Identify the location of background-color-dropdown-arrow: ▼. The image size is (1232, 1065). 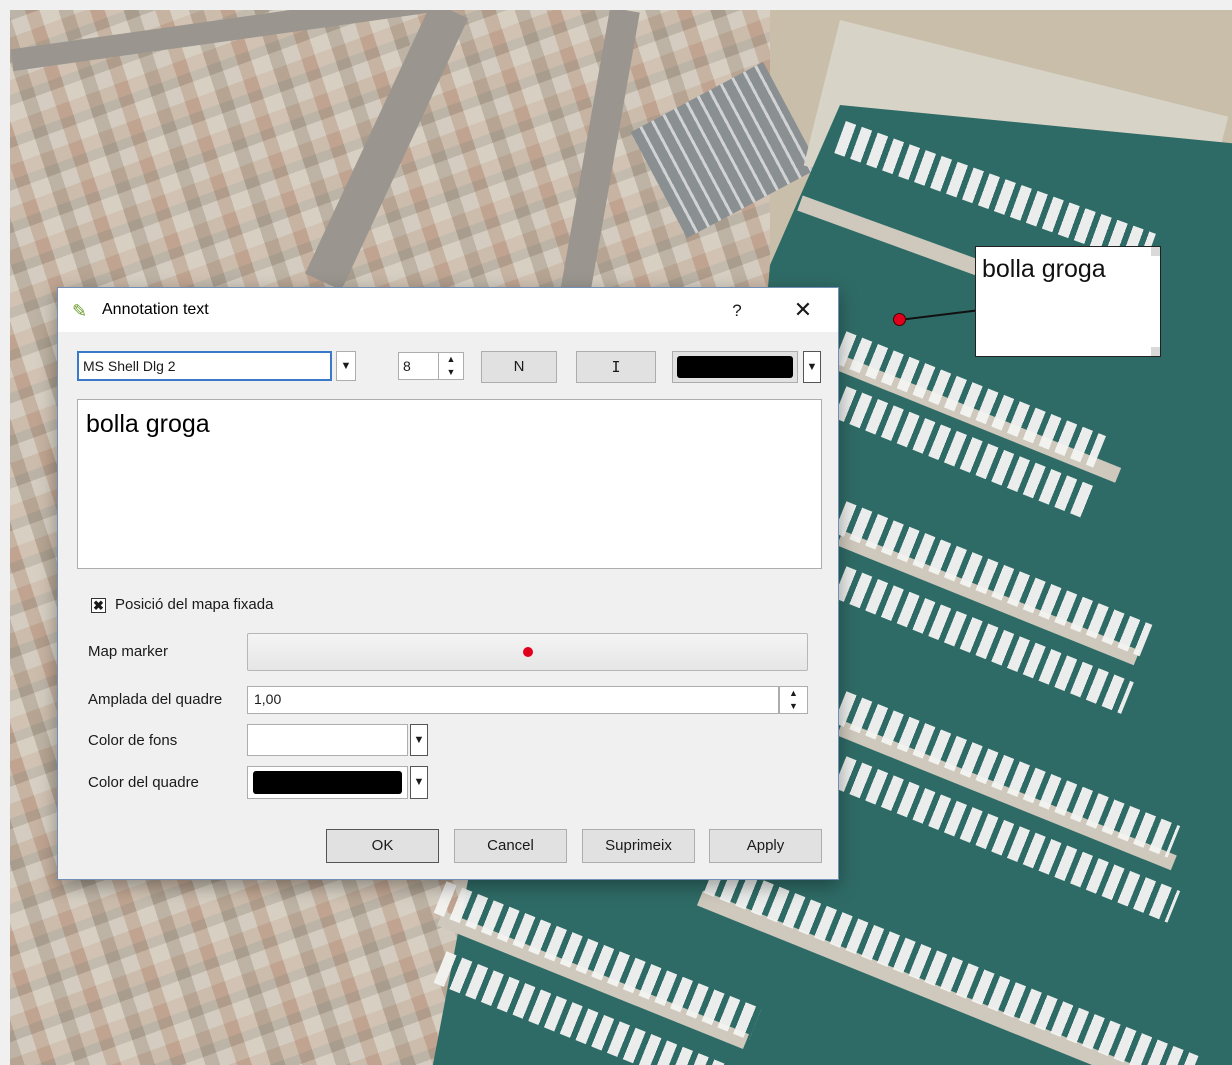
(419, 740).